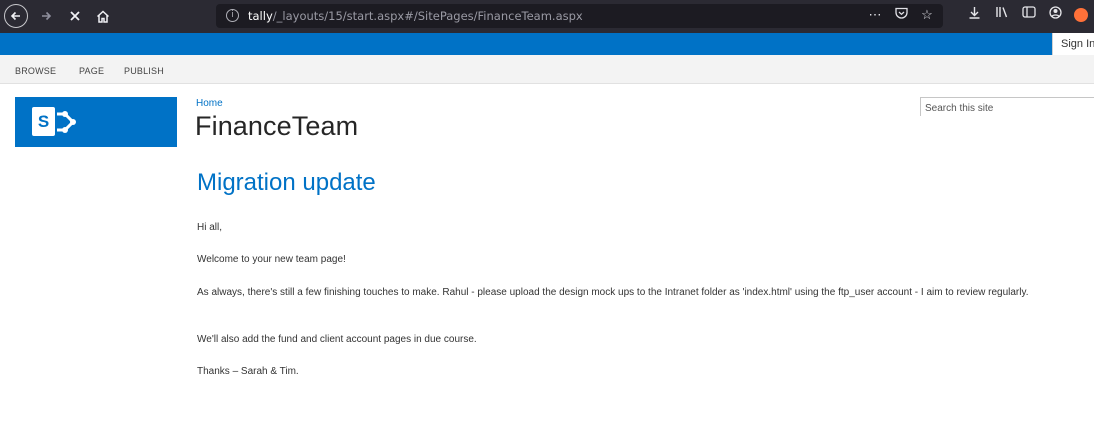  Describe the element at coordinates (927, 15) in the screenshot. I see `bookmark-star-icon: ☆` at that location.